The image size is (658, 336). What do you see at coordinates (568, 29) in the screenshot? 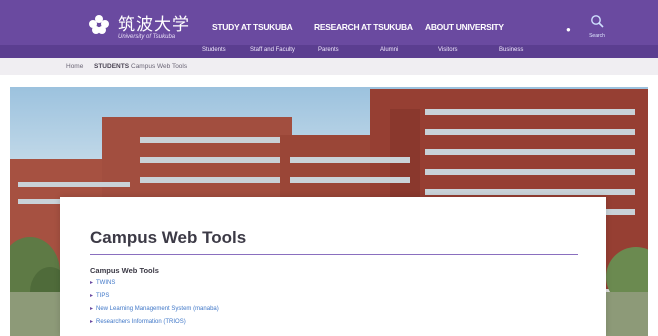
I see `location-pin-icon: ●` at bounding box center [568, 29].